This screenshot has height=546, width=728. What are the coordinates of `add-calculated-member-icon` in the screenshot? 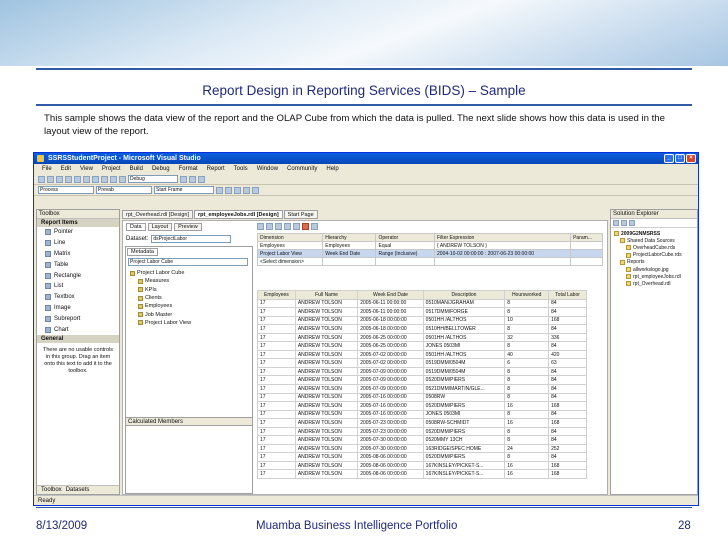 It's located at (269, 226).